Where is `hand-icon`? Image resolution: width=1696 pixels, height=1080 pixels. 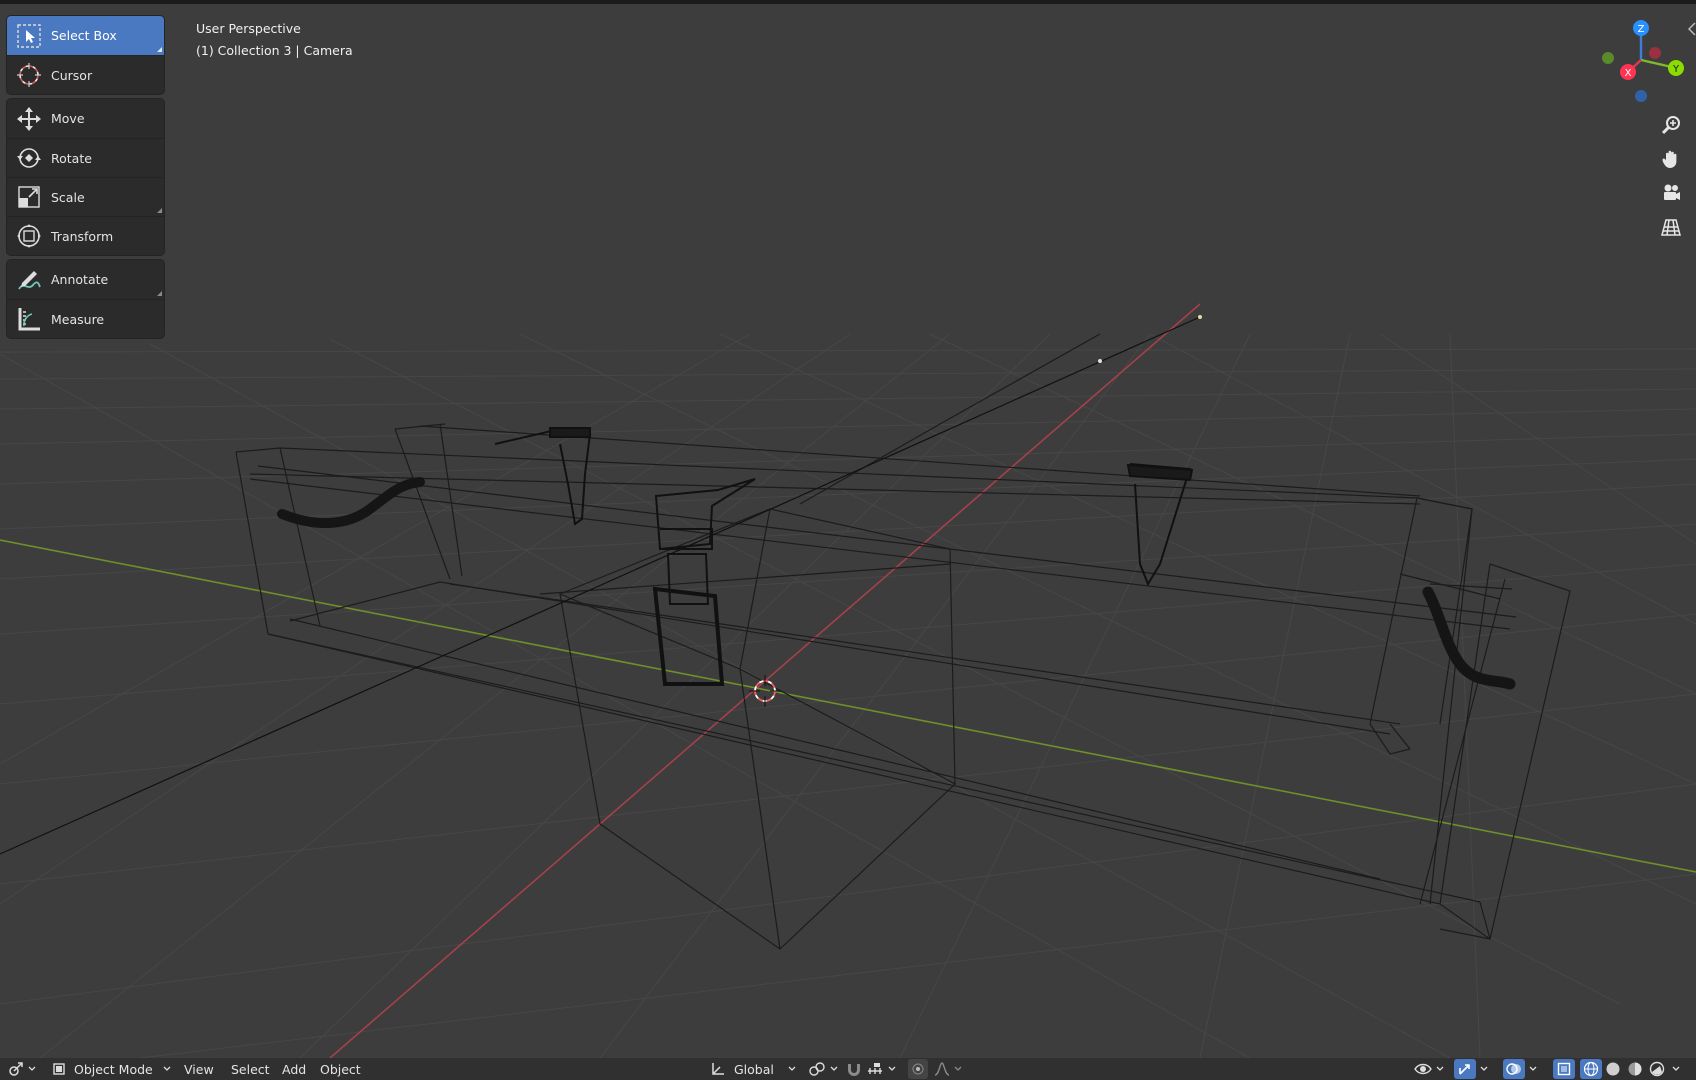 hand-icon is located at coordinates (1669, 159).